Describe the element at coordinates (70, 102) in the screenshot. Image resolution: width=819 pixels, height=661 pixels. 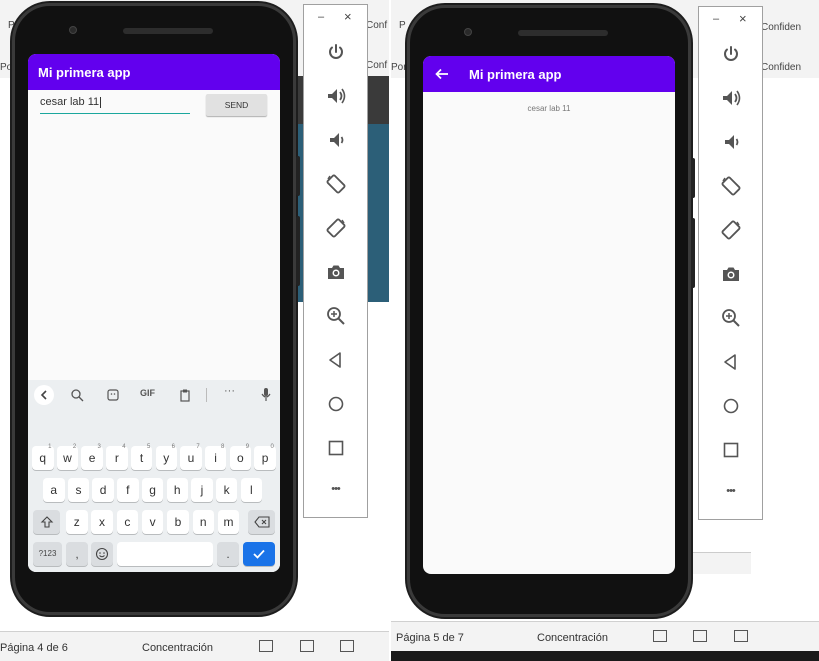
I see `message-input-value: cesar lab 11` at that location.